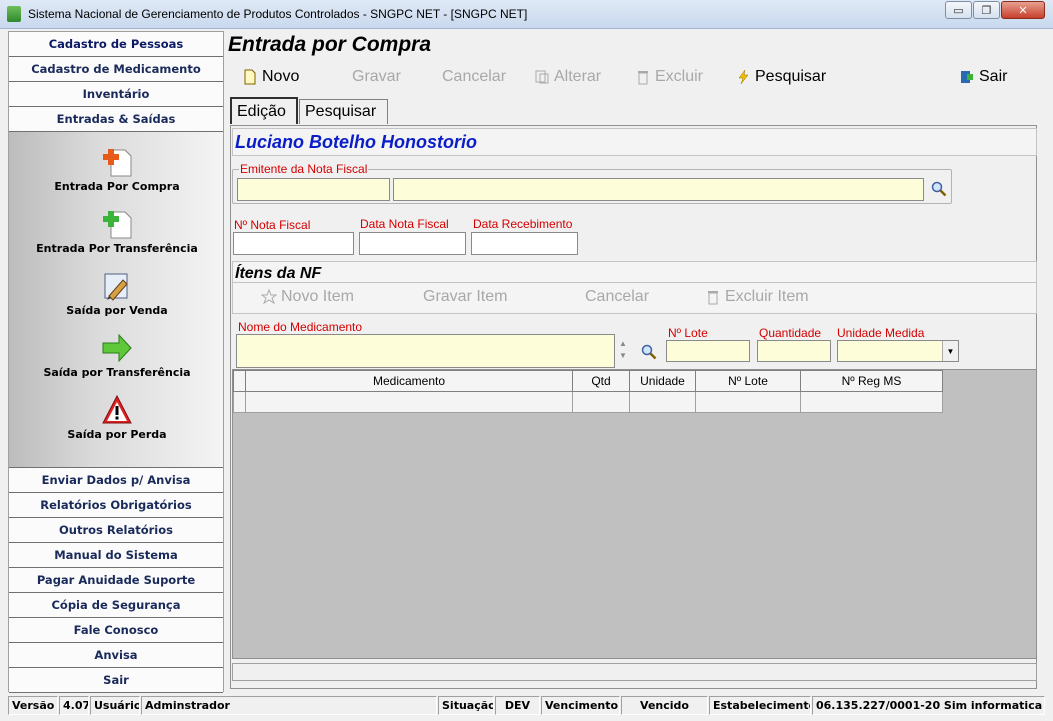 The width and height of the screenshot is (1053, 721). What do you see at coordinates (708, 351) in the screenshot?
I see `lote-input` at bounding box center [708, 351].